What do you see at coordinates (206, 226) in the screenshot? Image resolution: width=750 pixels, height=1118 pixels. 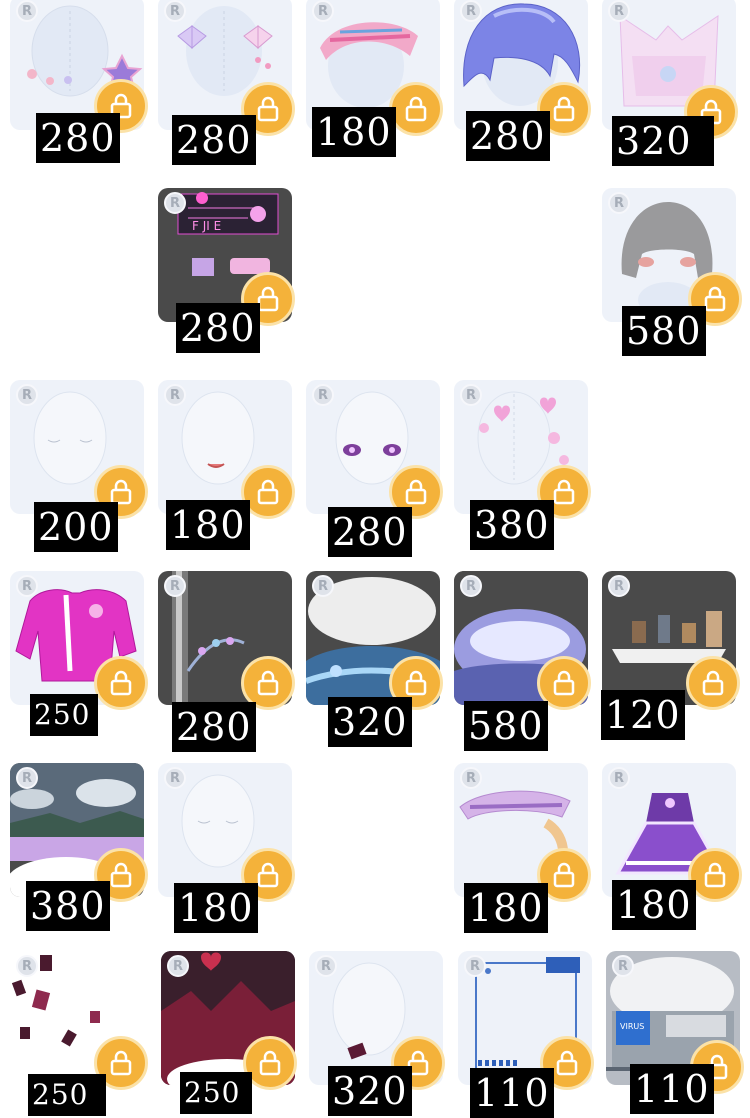 I see `svg-text: F JI E` at bounding box center [206, 226].